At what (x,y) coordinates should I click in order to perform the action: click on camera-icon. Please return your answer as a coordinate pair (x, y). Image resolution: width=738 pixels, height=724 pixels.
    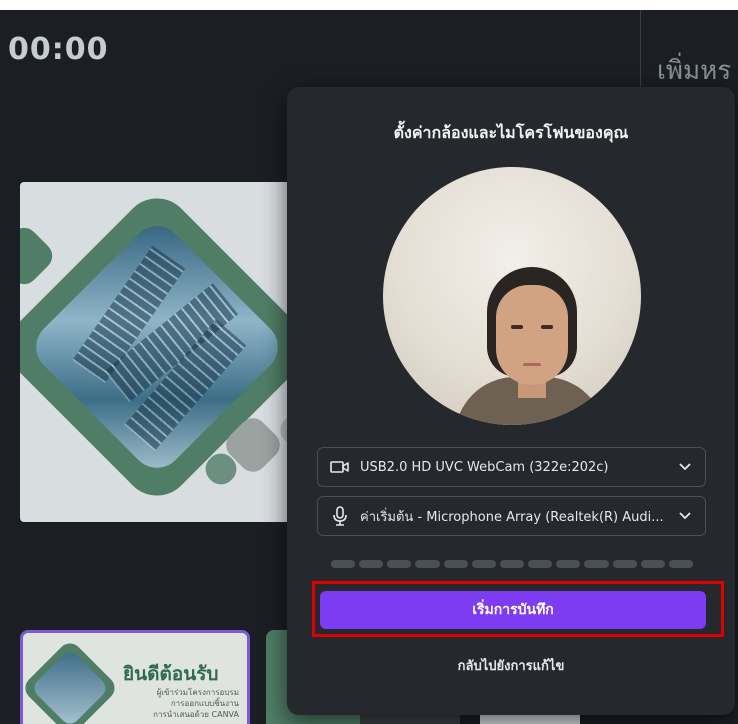
    Looking at the image, I should click on (340, 467).